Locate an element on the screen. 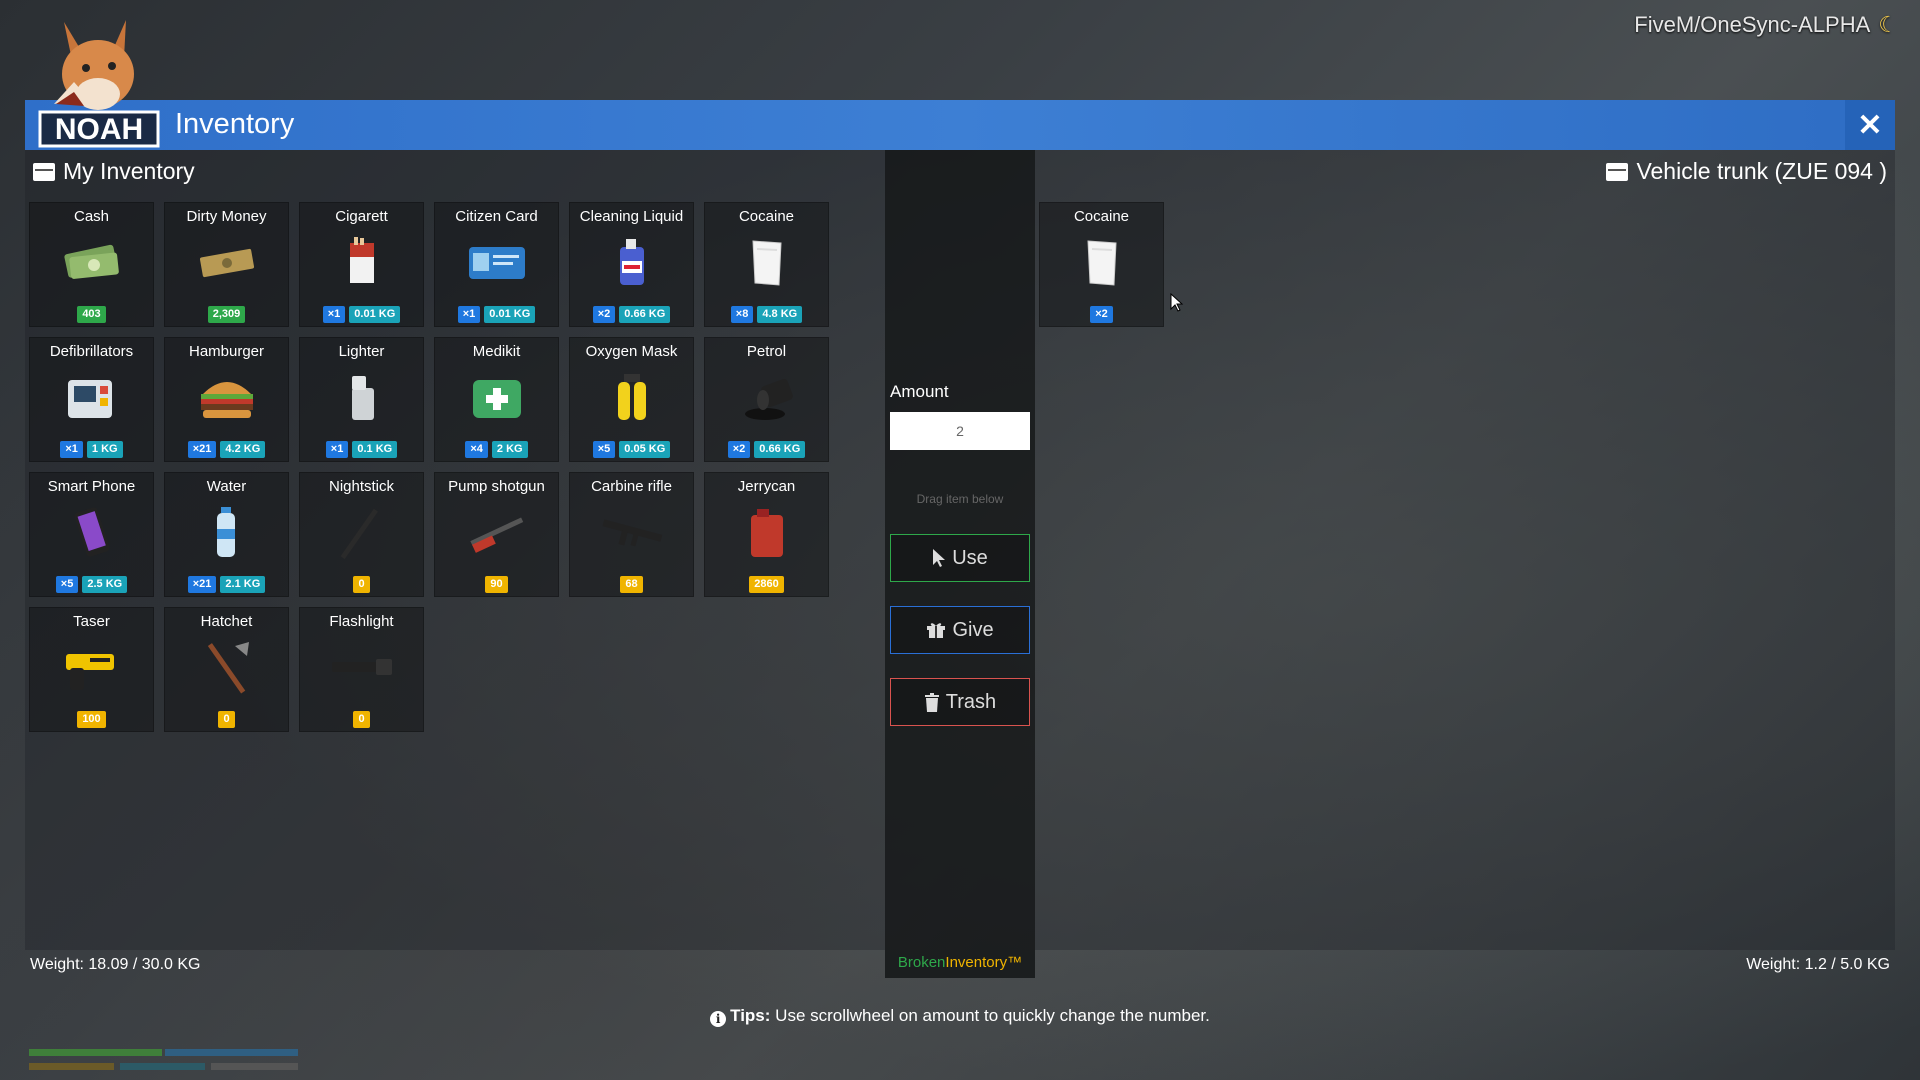  ammo-badge: 100 is located at coordinates (91, 719).